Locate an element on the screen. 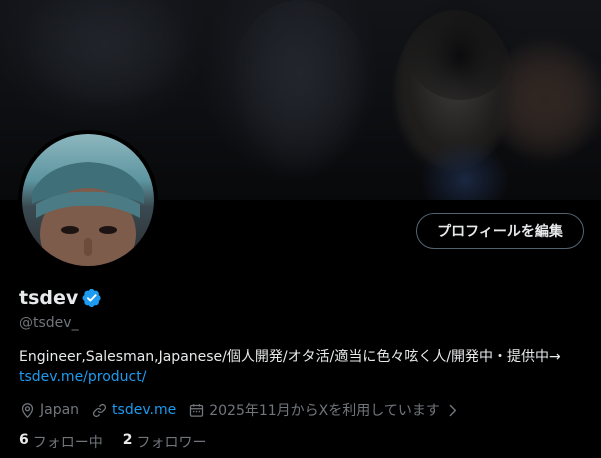 The width and height of the screenshot is (601, 458). following-count: 6 is located at coordinates (24, 440).